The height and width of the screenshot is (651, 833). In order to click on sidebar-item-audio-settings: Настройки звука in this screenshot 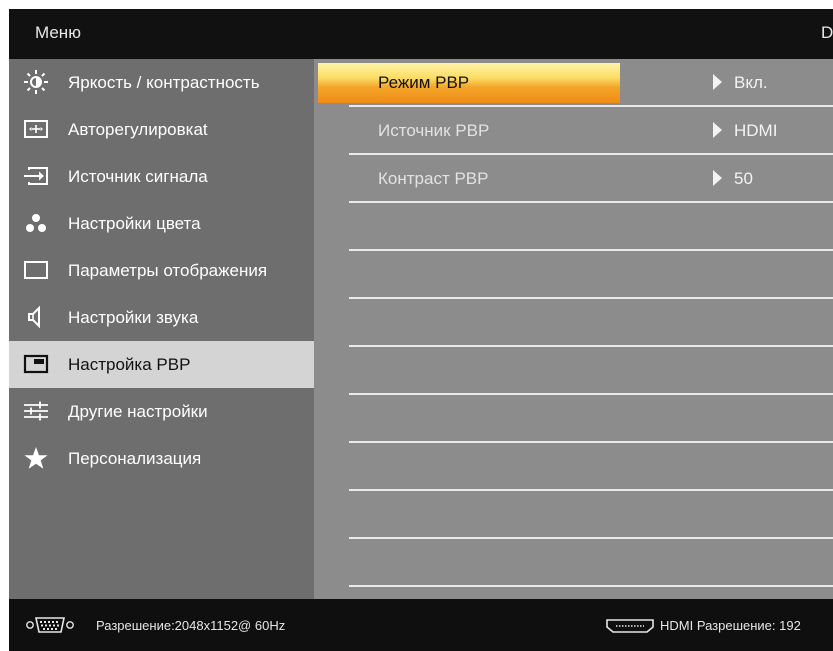, I will do `click(161, 317)`.